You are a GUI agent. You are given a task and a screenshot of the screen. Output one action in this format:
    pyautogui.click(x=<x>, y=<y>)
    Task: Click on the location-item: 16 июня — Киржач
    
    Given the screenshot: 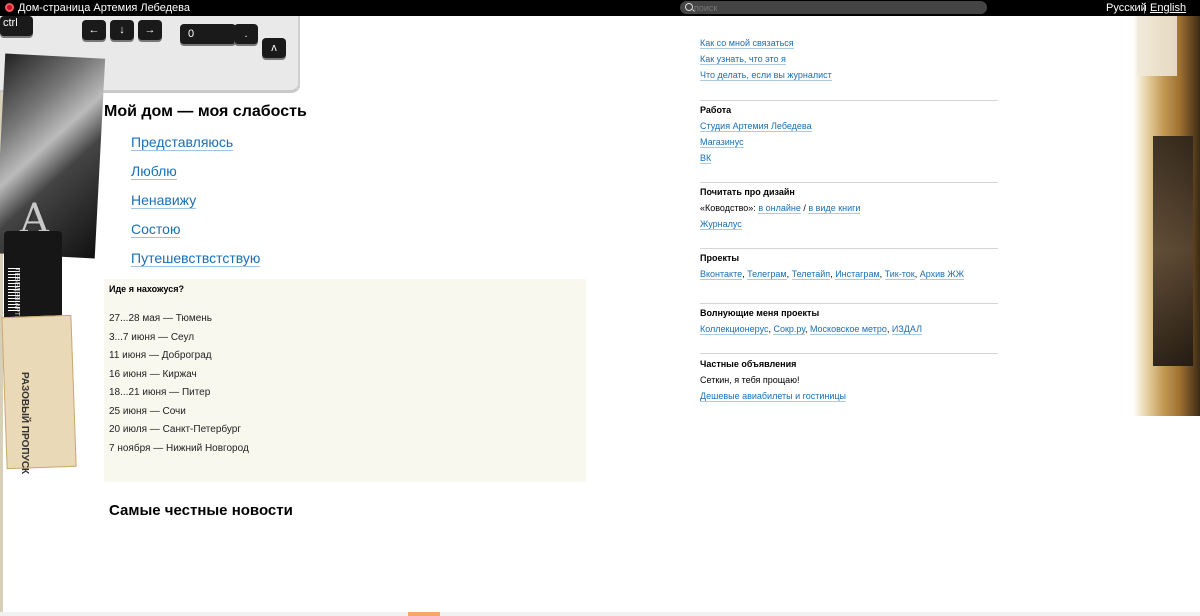 What is the action you would take?
    pyautogui.click(x=153, y=374)
    